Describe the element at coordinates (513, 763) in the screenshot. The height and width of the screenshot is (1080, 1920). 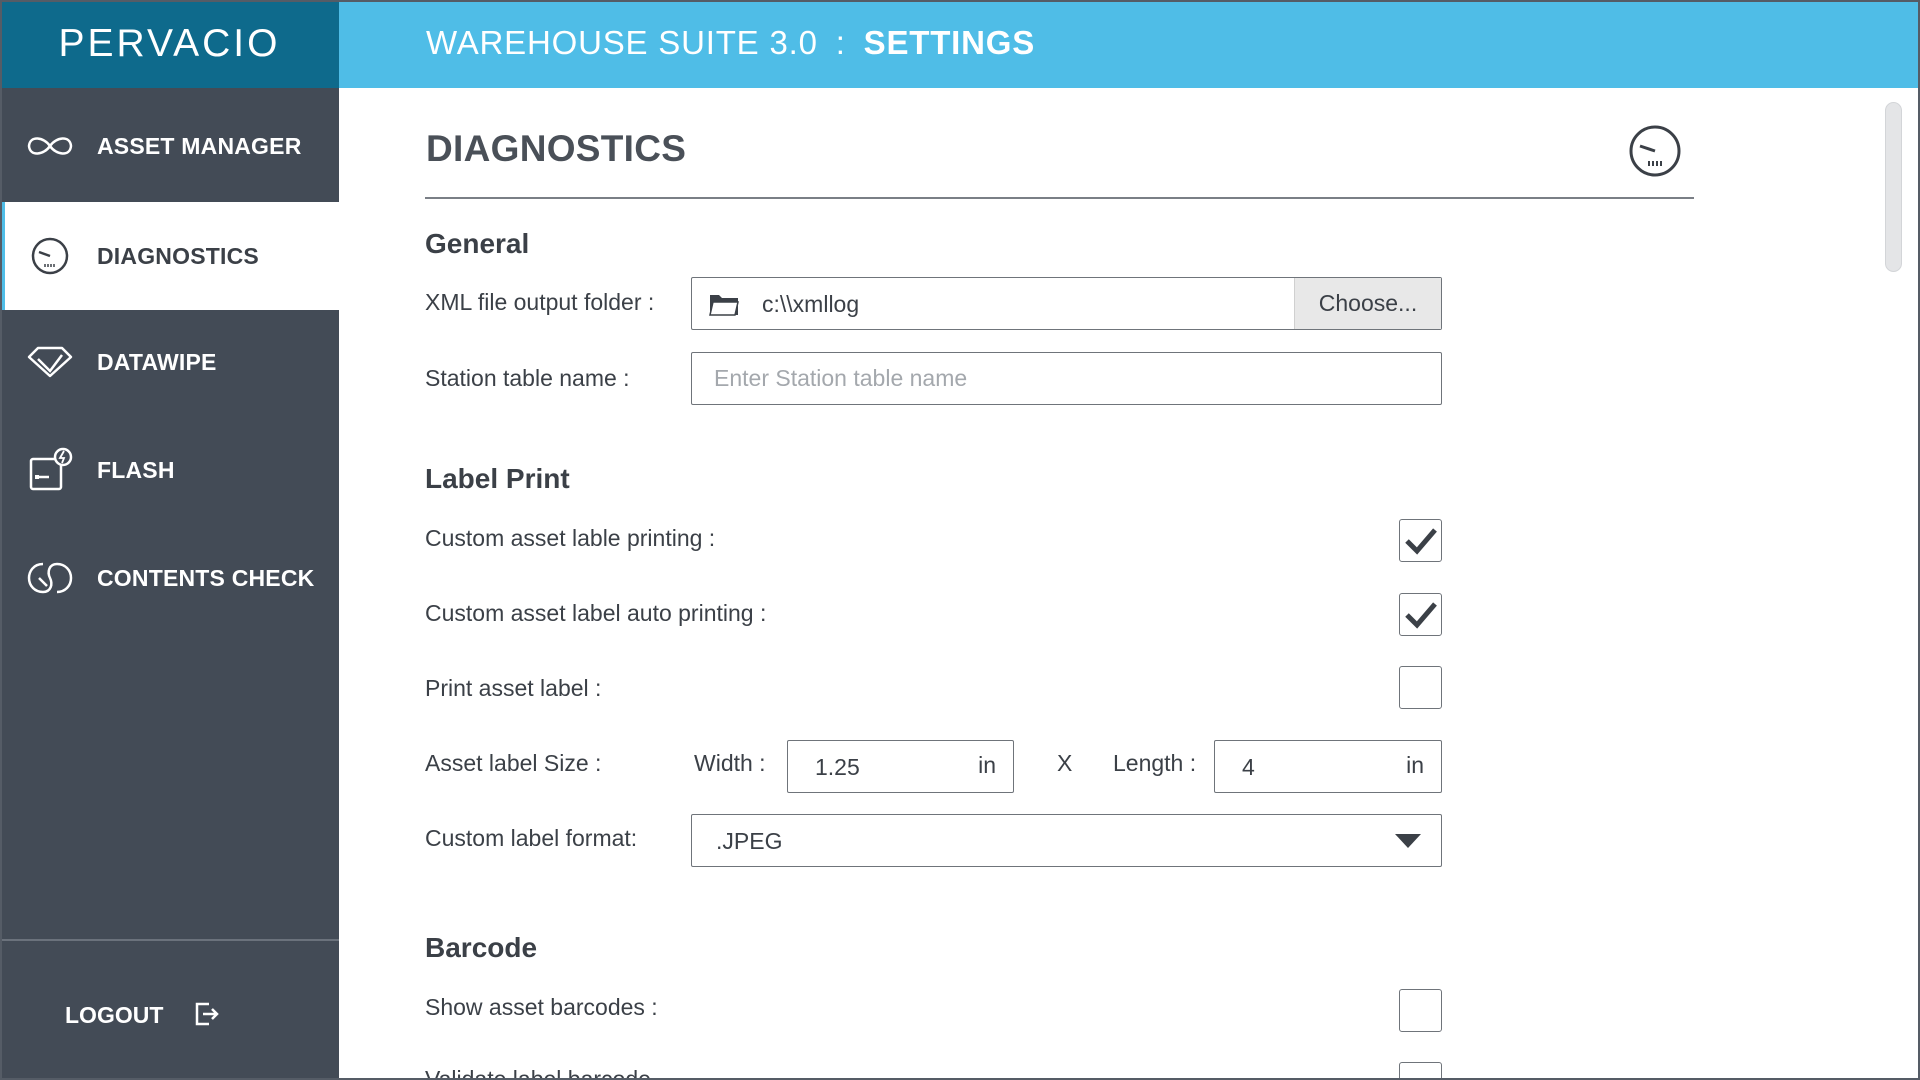
I see `asset-label-size-label: Asset label Size :` at that location.